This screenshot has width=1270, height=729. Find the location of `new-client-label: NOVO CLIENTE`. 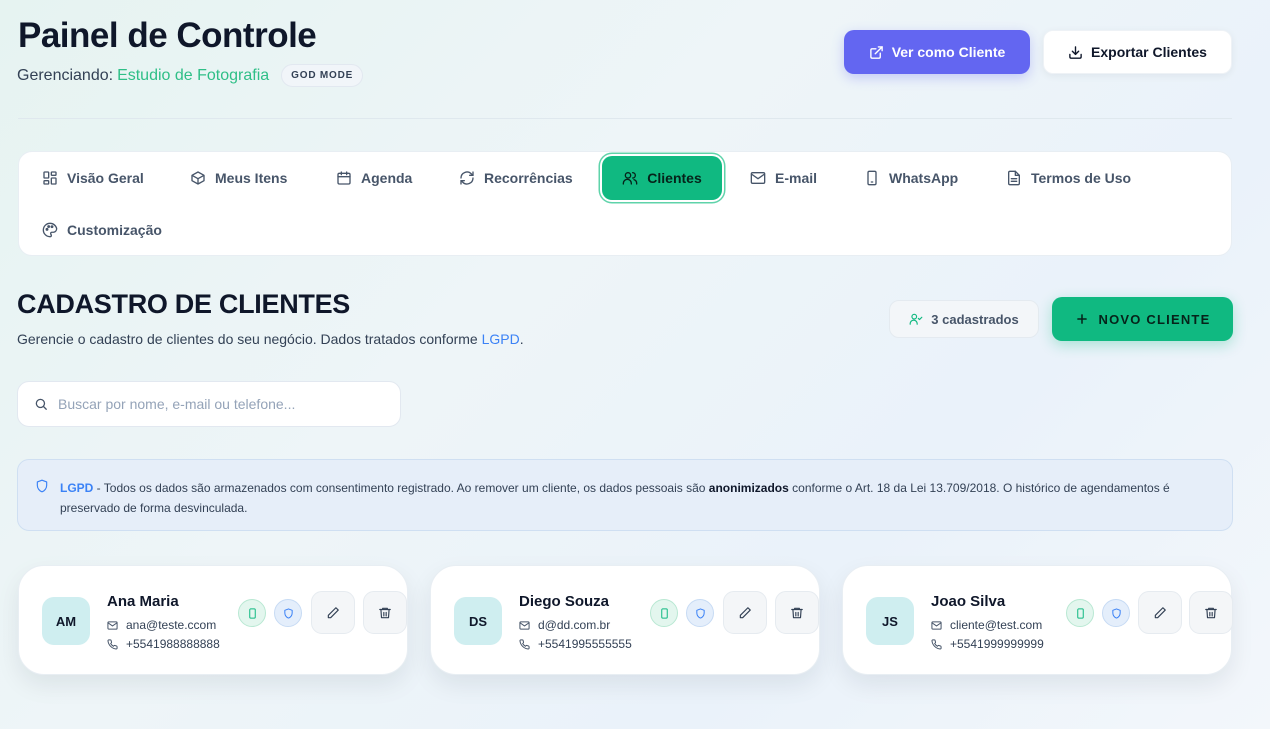

new-client-label: NOVO CLIENTE is located at coordinates (1154, 319).